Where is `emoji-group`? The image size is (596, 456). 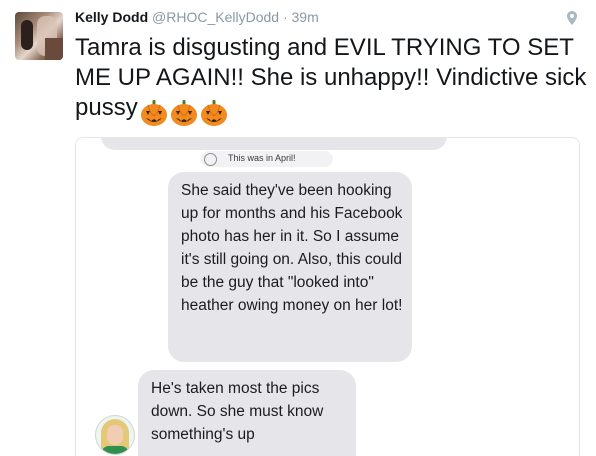 emoji-group is located at coordinates (183, 114).